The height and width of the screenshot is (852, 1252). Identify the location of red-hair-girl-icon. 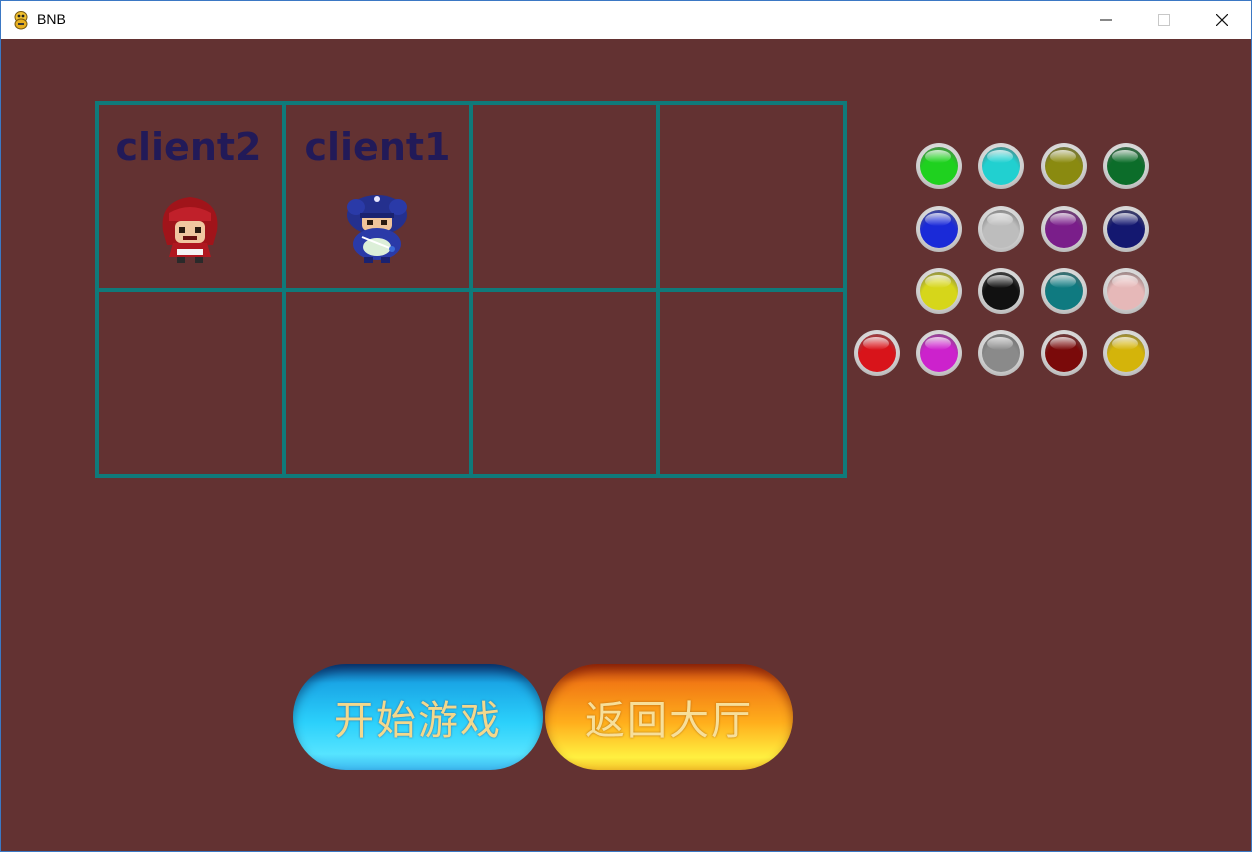
(190, 230).